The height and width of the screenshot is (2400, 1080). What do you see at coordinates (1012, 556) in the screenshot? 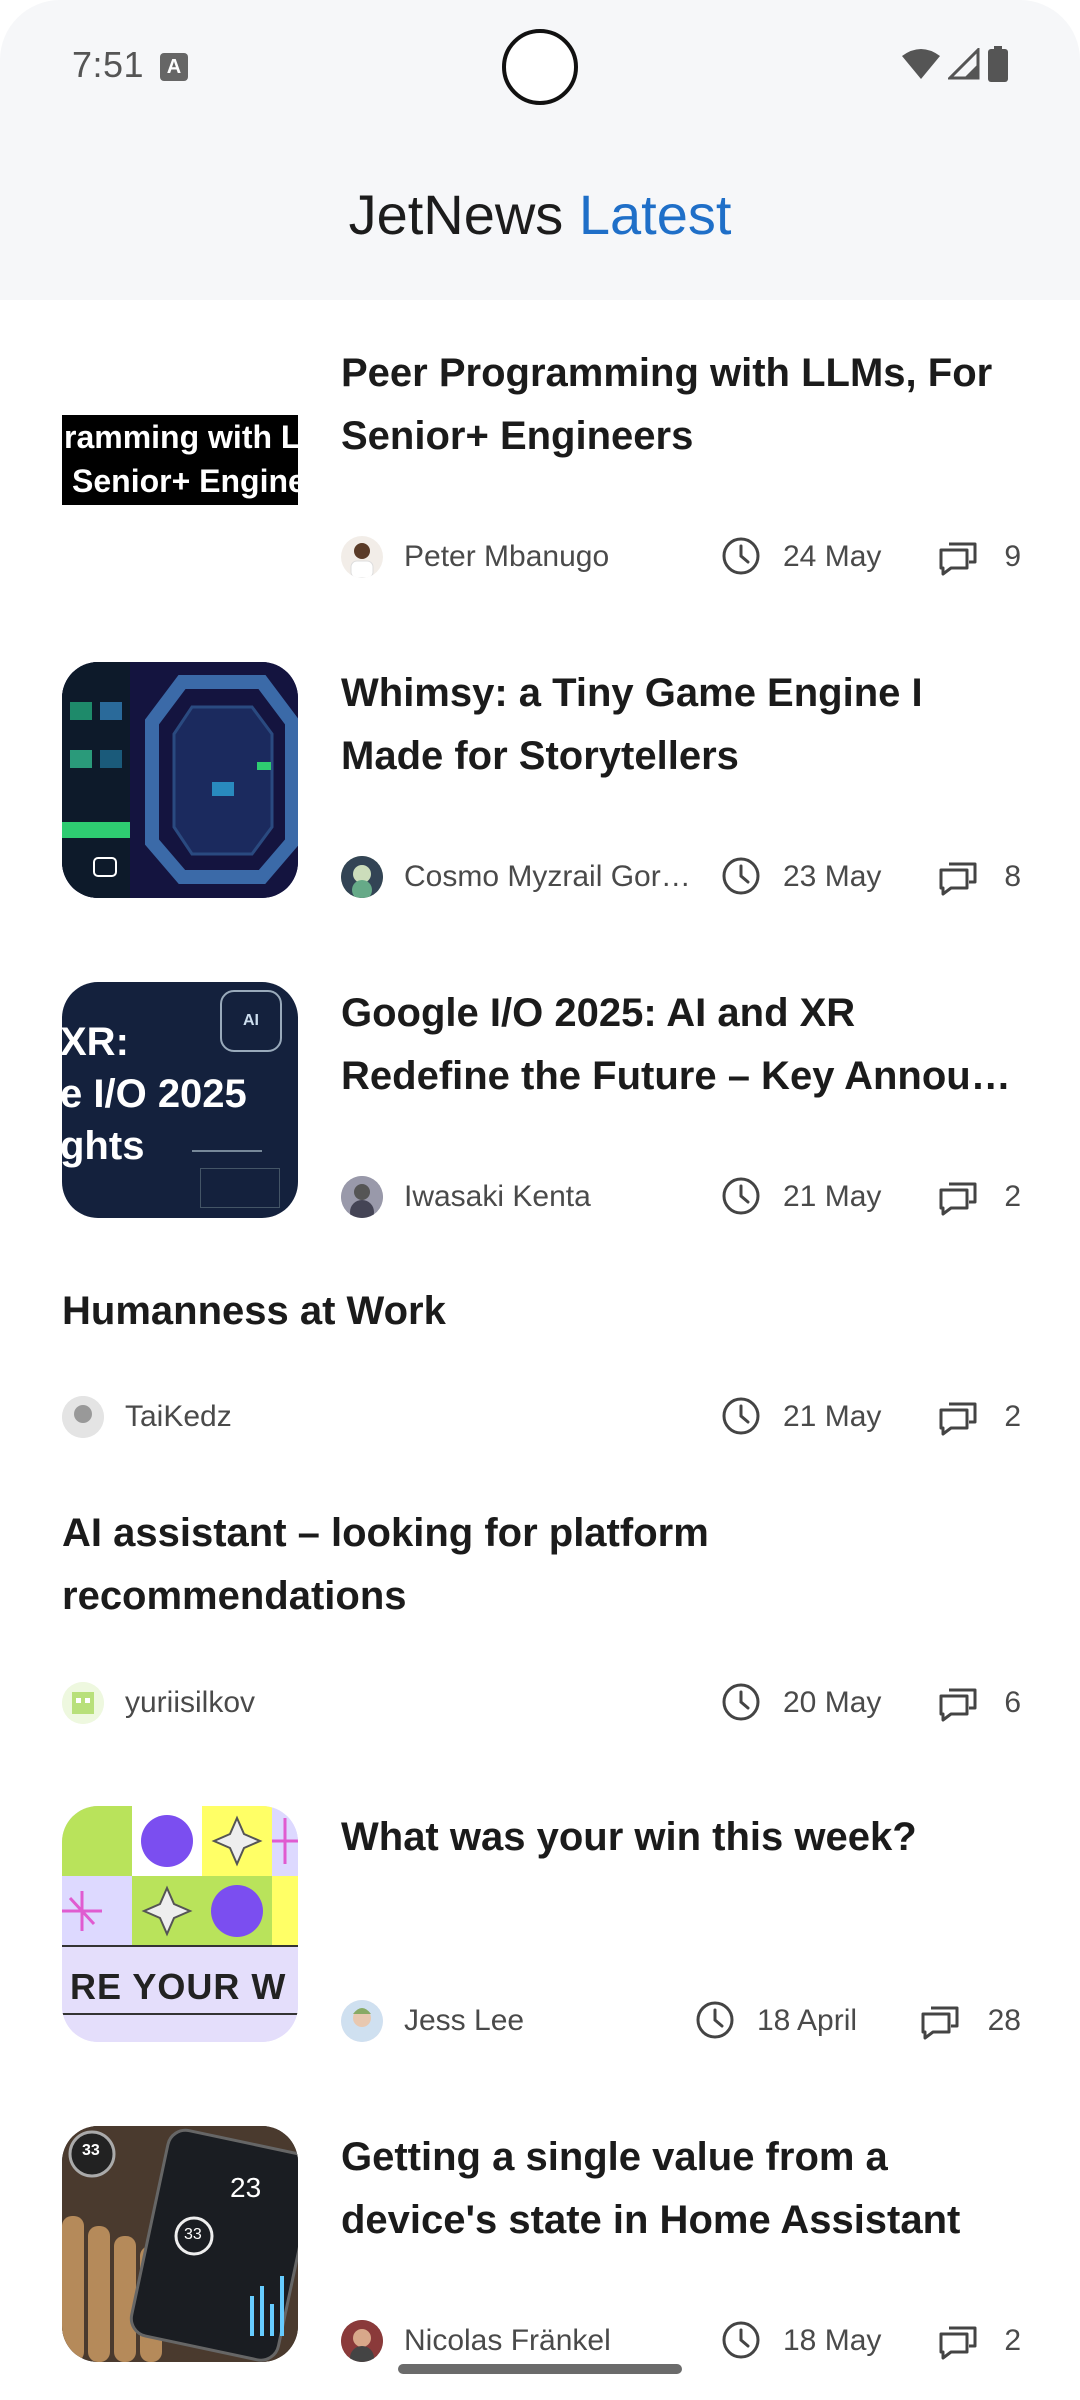
I see `comment-count: 9` at bounding box center [1012, 556].